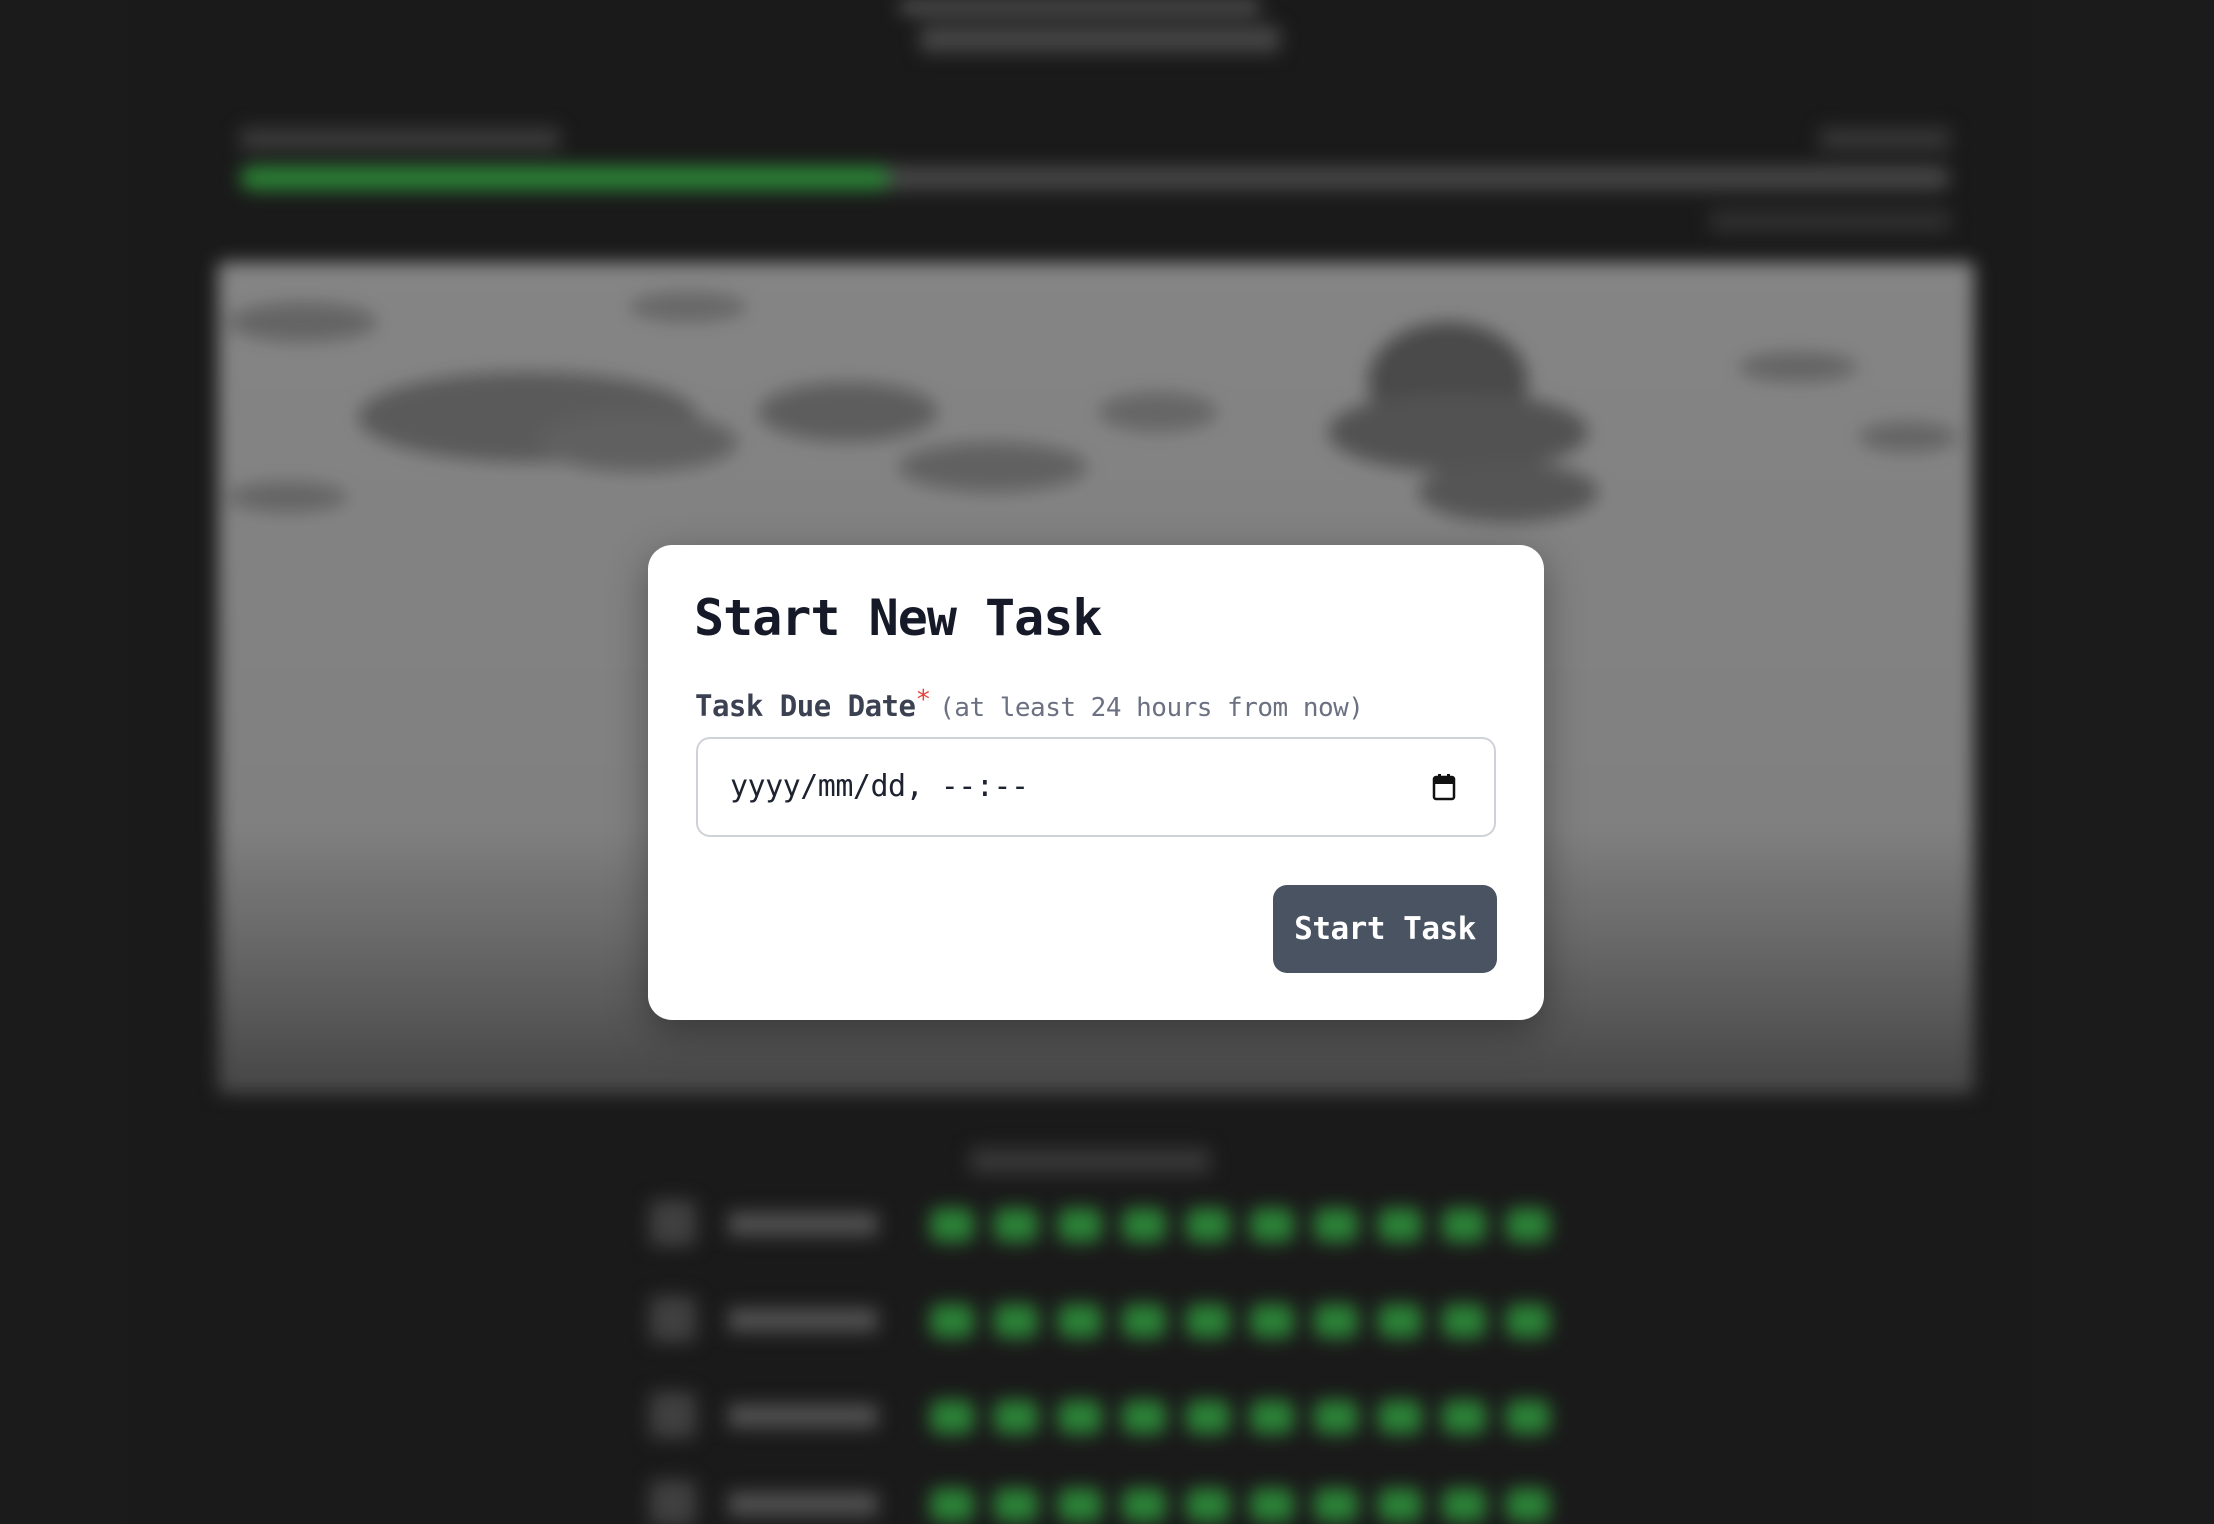 The image size is (2214, 1524). Describe the element at coordinates (898, 618) in the screenshot. I see `dialog-title: Start New Task` at that location.